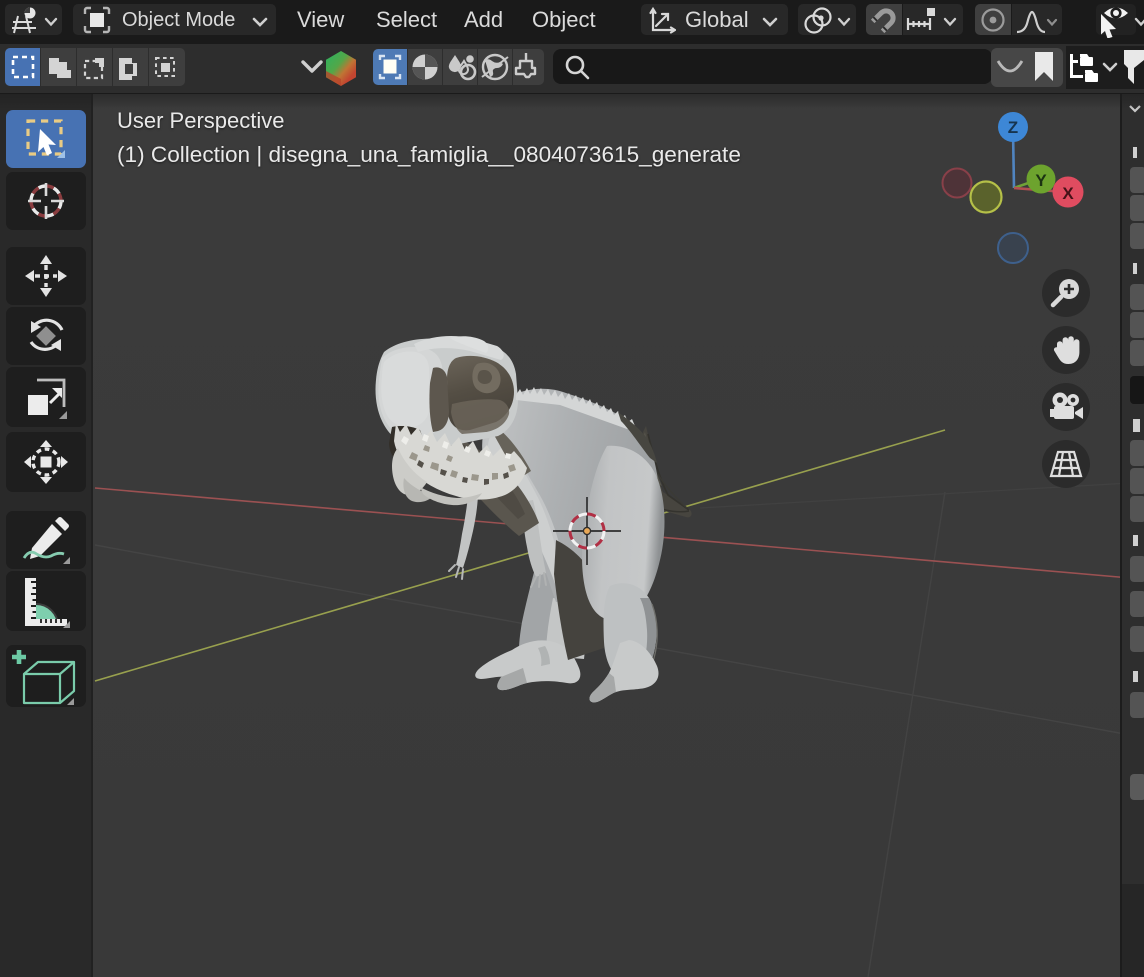 This screenshot has width=1144, height=977. I want to click on svg-text: Y, so click(1041, 180).